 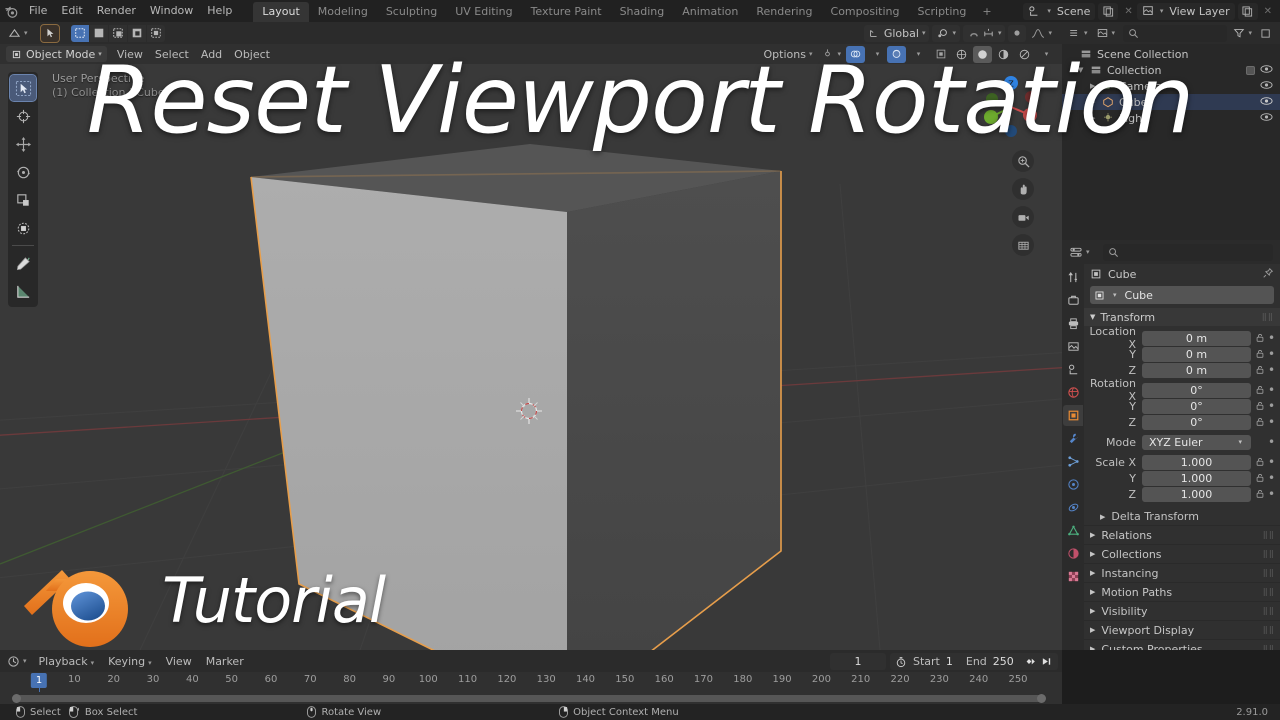 What do you see at coordinates (16, 698) in the screenshot?
I see `scrollbar-handle-left` at bounding box center [16, 698].